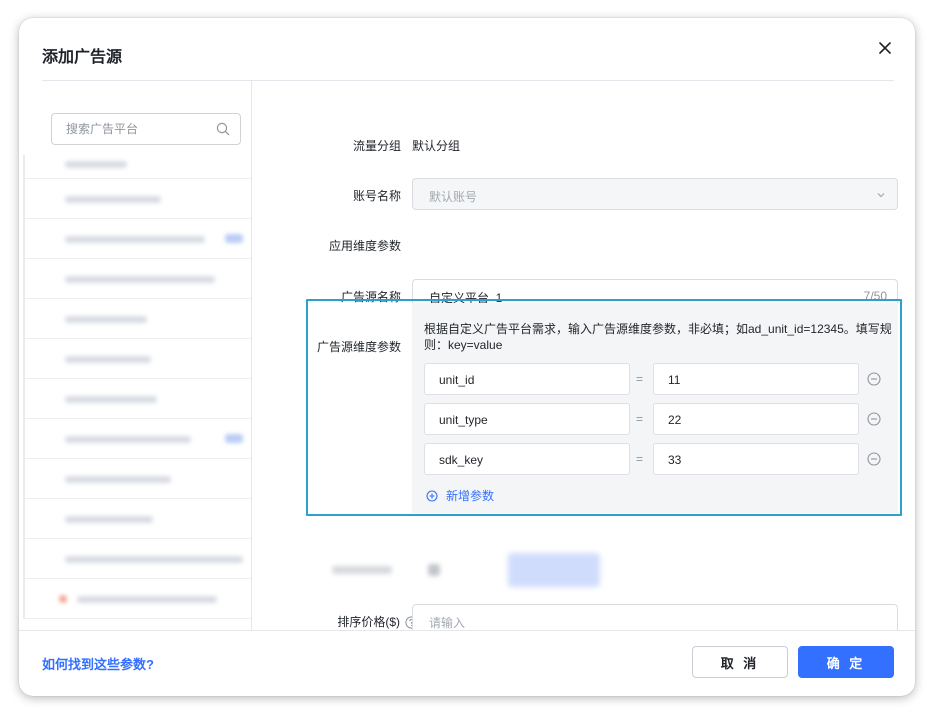 This screenshot has height=714, width=933. What do you see at coordinates (881, 195) in the screenshot?
I see `chevron-down-icon` at bounding box center [881, 195].